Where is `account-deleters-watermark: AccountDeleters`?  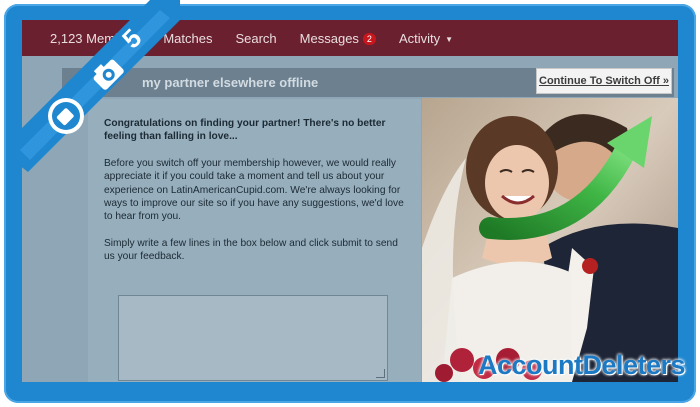
account-deleters-watermark: AccountDeleters is located at coordinates (582, 365).